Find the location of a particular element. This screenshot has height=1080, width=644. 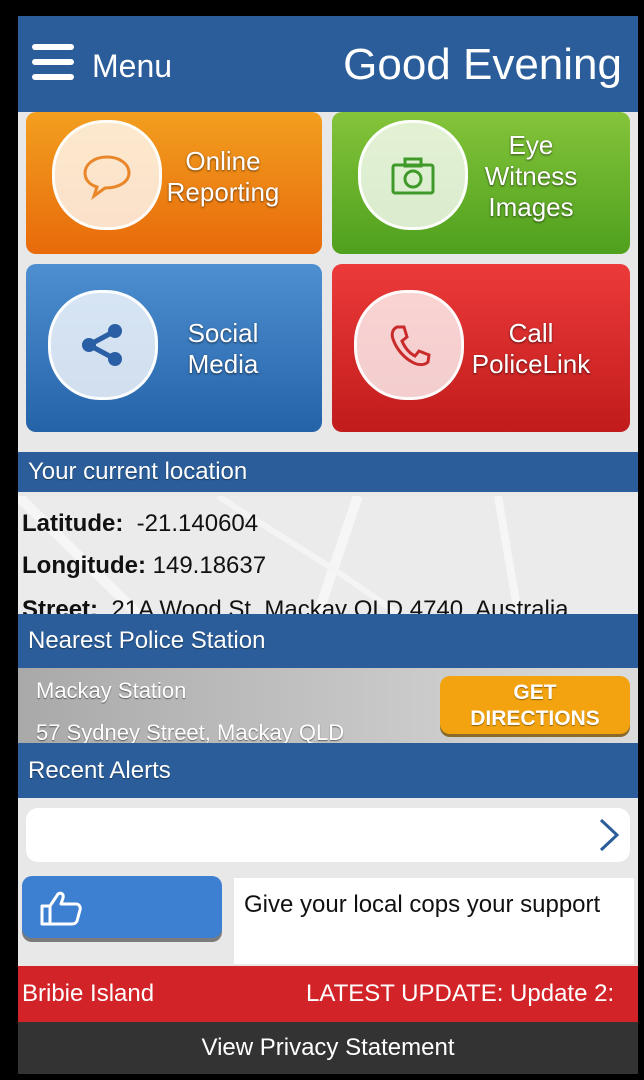

ticker-left-text: Bribie Island is located at coordinates (88, 993).